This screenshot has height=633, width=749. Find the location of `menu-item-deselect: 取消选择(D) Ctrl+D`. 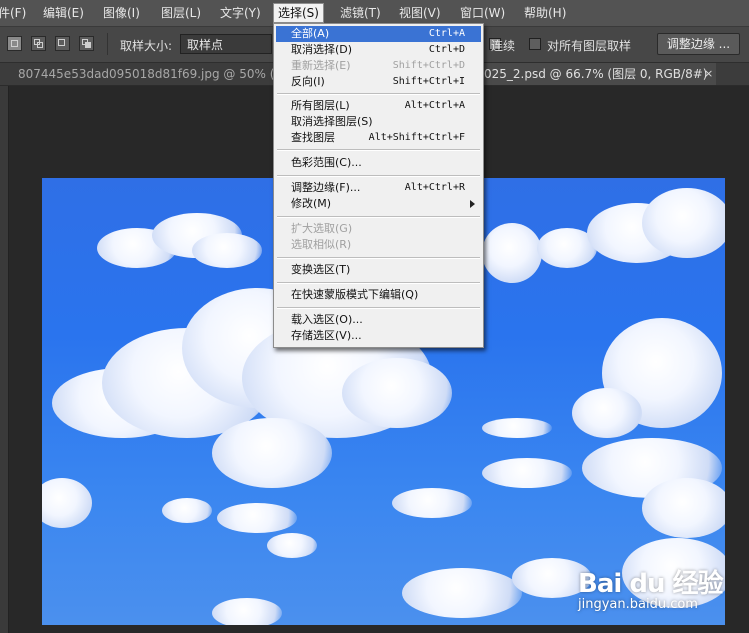

menu-item-deselect: 取消选择(D) Ctrl+D is located at coordinates (378, 50).